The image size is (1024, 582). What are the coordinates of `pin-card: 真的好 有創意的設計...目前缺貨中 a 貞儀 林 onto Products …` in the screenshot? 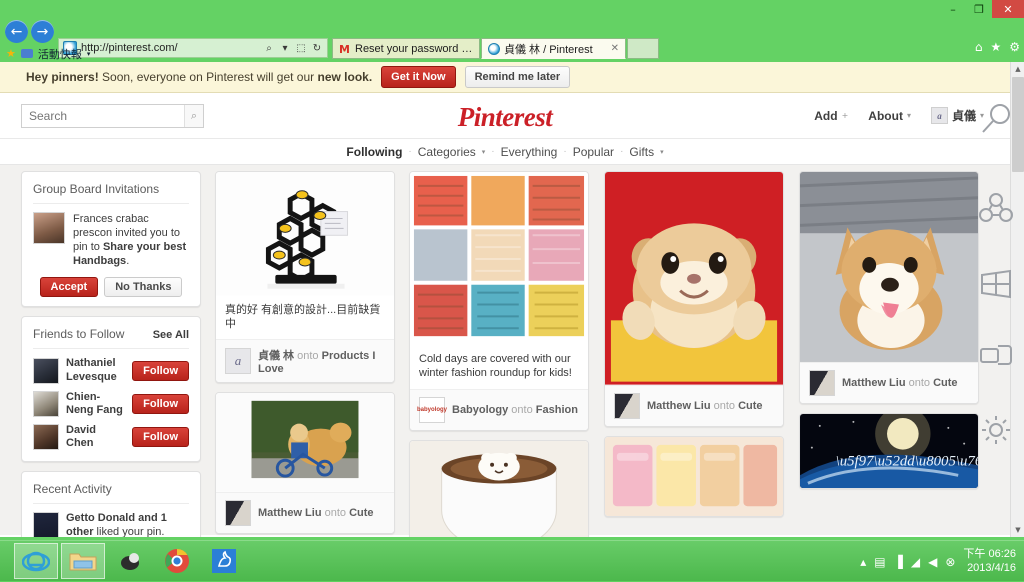 It's located at (305, 277).